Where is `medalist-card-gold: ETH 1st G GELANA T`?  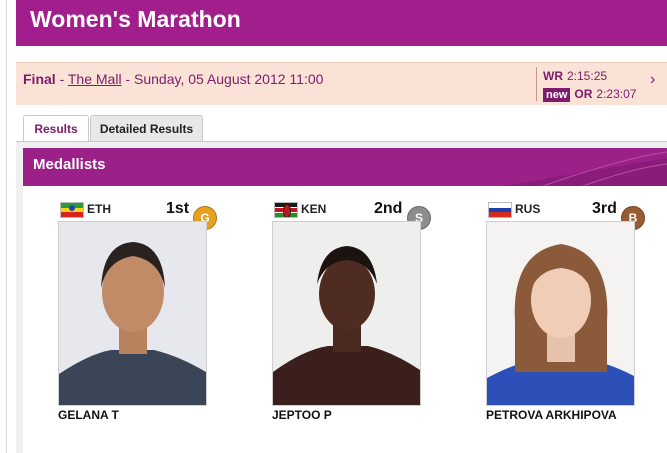
medalist-card-gold: ETH 1st G GELANA T is located at coordinates (137, 325).